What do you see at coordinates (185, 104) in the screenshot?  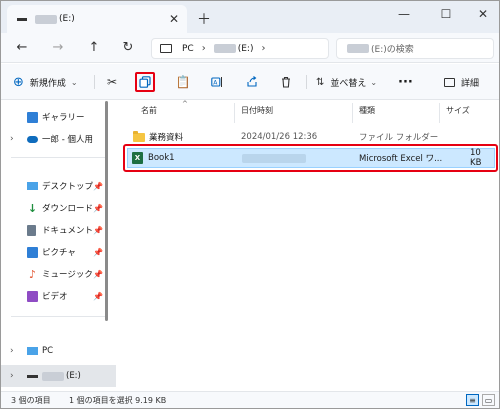 I see `sort-ascending-icon: ^` at bounding box center [185, 104].